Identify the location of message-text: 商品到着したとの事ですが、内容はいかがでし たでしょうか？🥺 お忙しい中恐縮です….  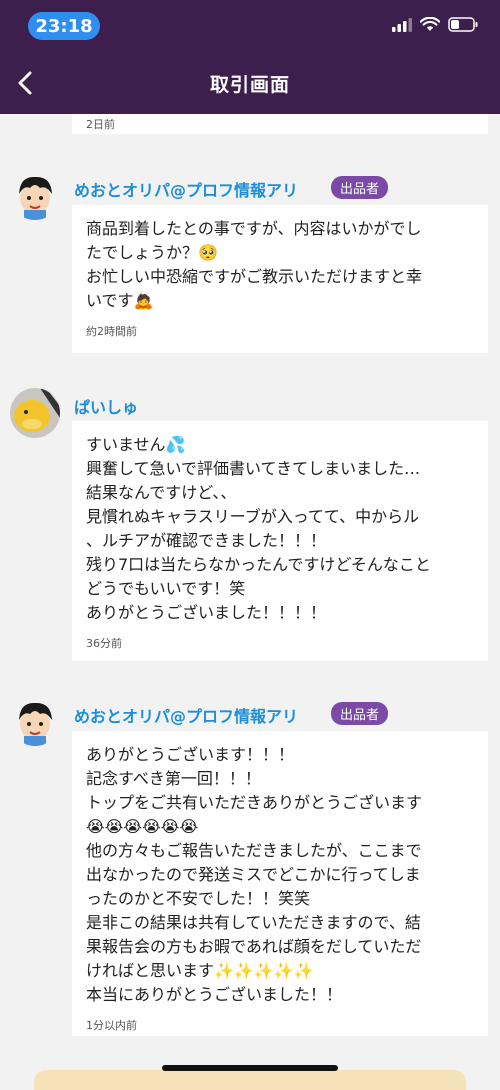
(254, 264).